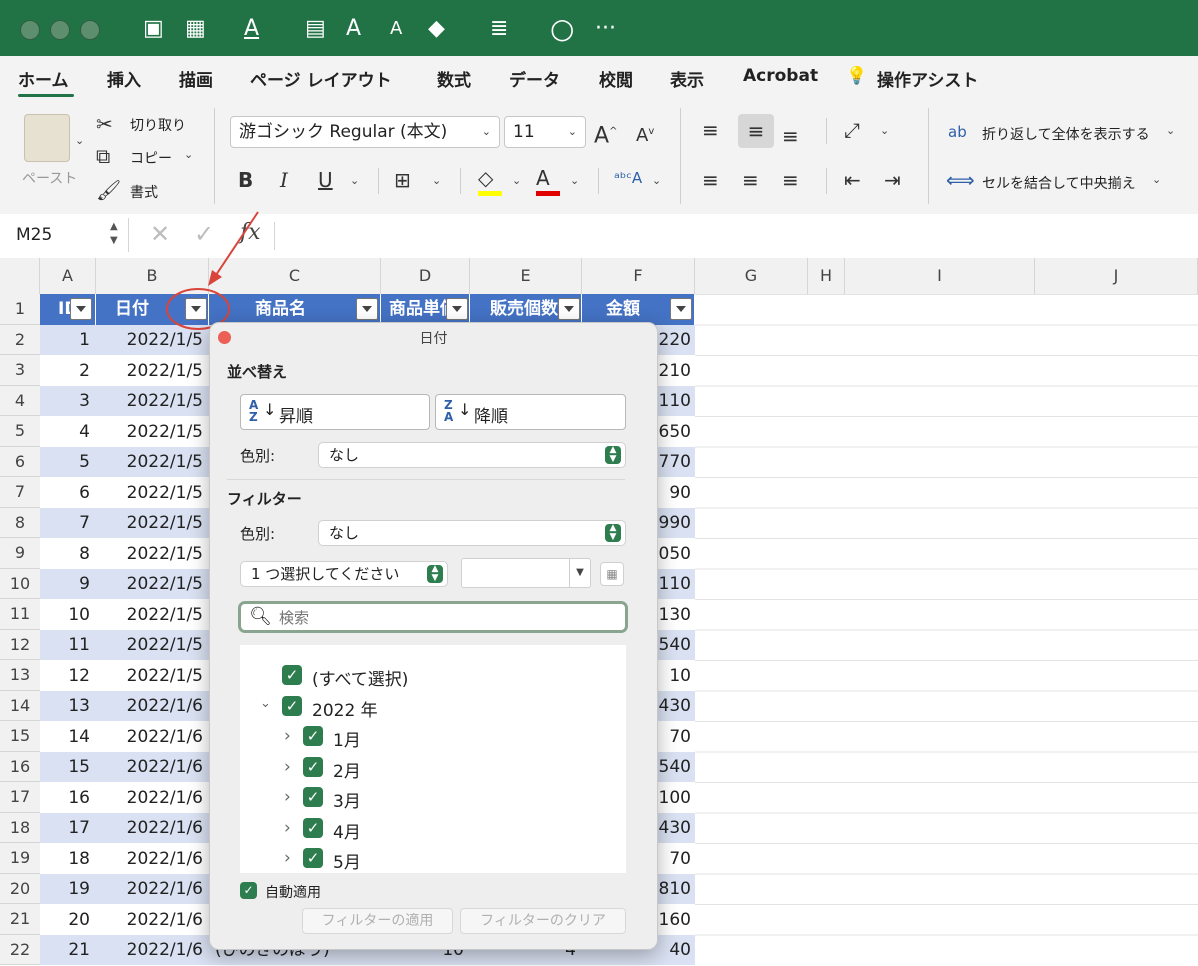 This screenshot has width=1198, height=966. I want to click on underline-button: U, so click(325, 180).